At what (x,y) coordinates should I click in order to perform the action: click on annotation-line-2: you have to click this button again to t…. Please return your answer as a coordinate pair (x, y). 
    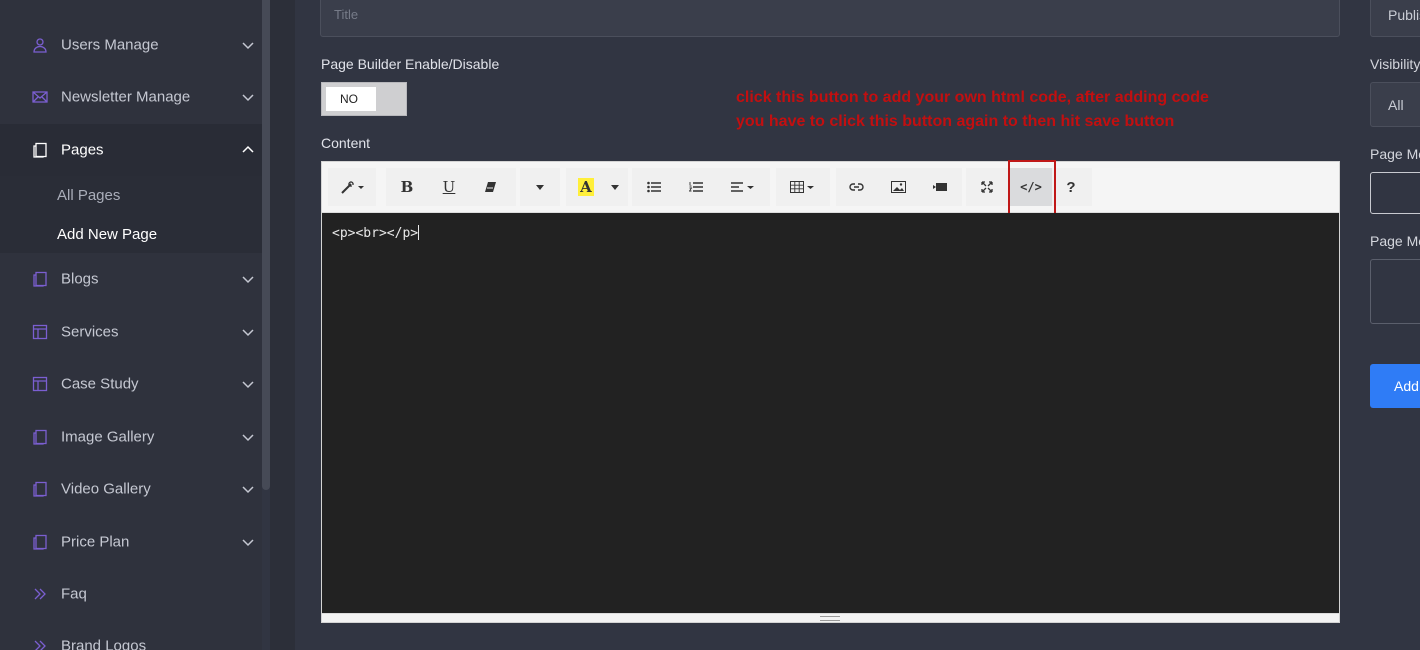
    Looking at the image, I should click on (955, 121).